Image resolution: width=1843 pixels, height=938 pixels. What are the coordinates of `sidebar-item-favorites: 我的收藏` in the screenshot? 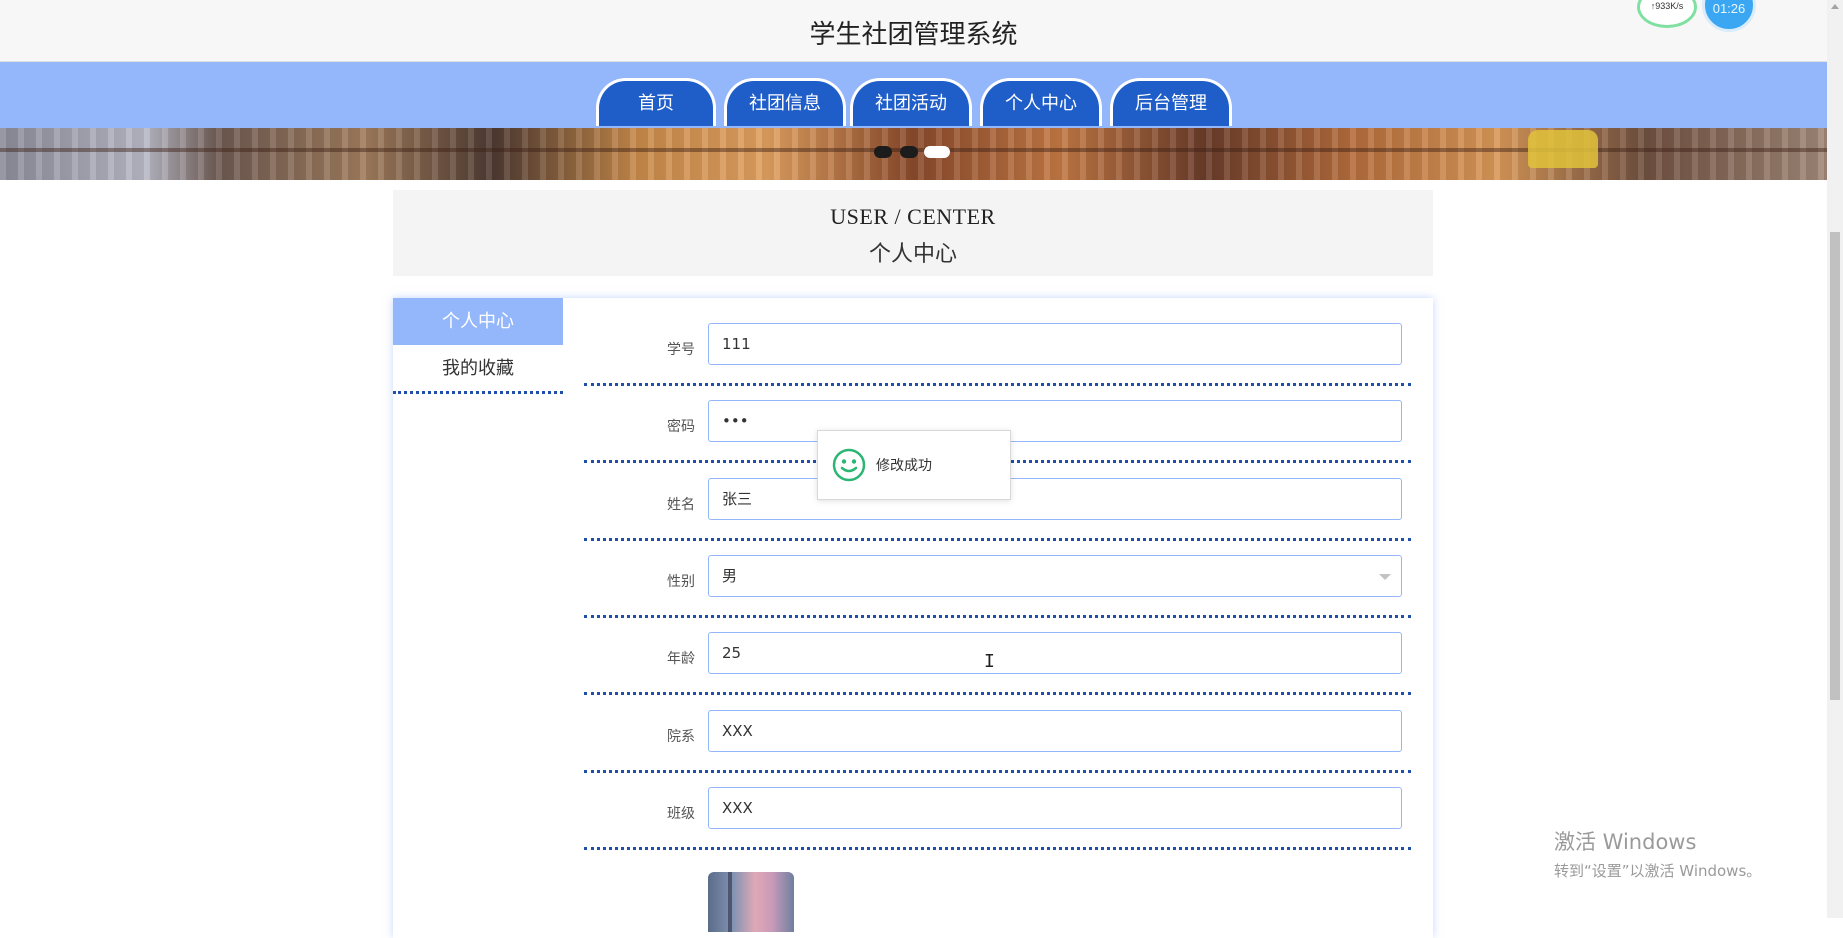 It's located at (478, 369).